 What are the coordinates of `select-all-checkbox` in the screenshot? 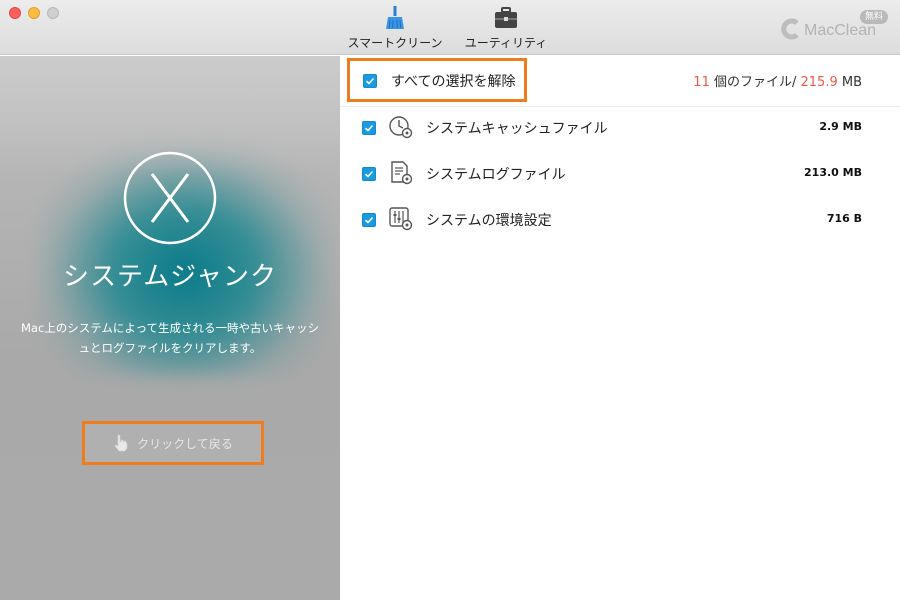 It's located at (370, 81).